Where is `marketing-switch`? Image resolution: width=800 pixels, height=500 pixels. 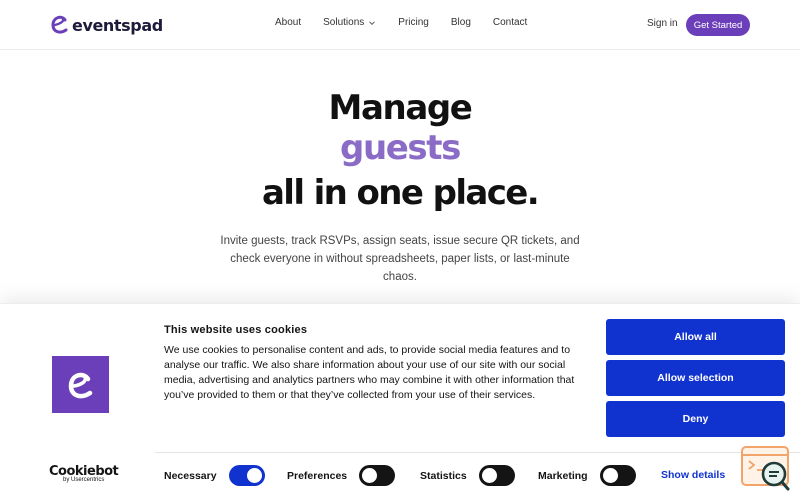 marketing-switch is located at coordinates (617, 475).